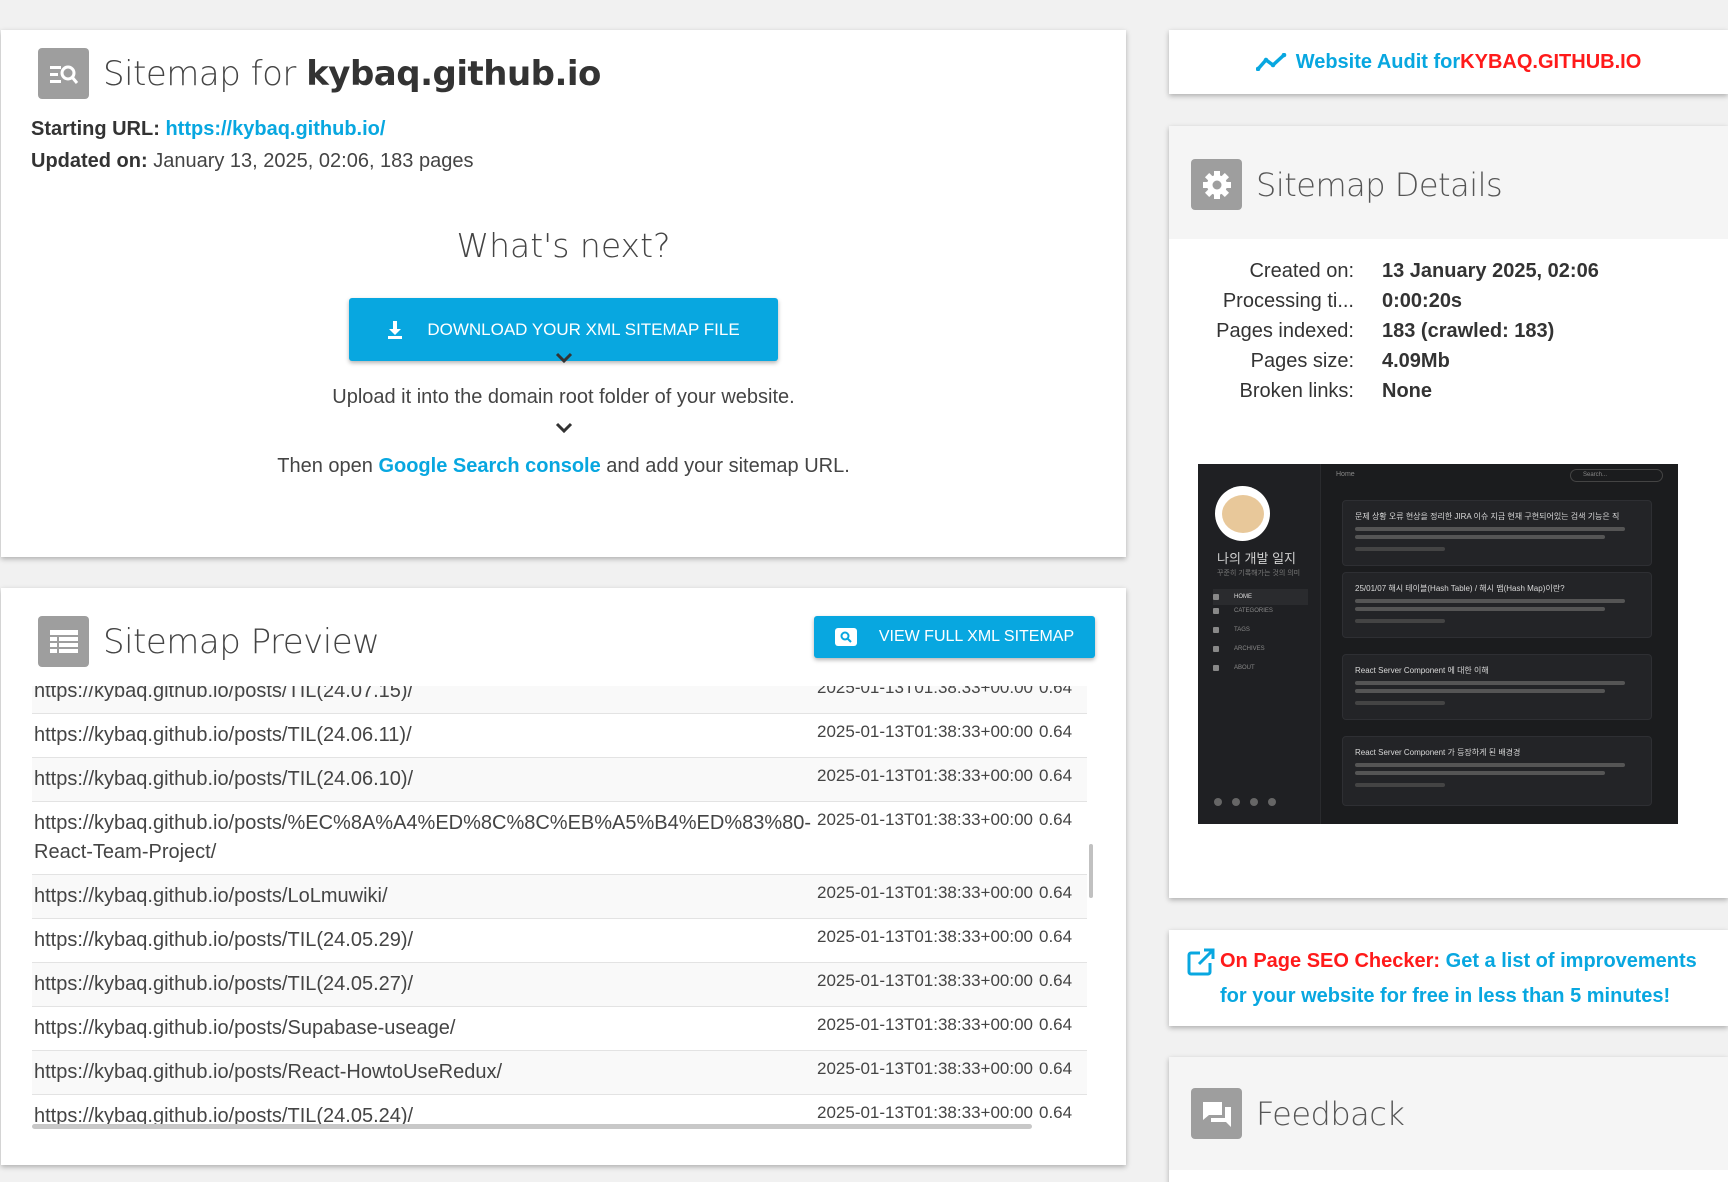 The height and width of the screenshot is (1182, 1728). I want to click on detail-row: Processing ti... 0:00:20s, so click(1448, 301).